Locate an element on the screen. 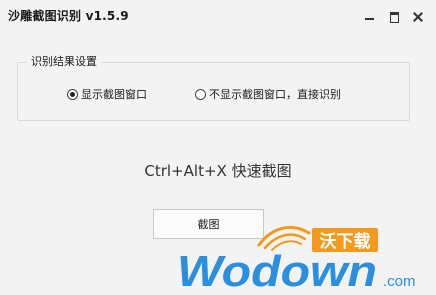 Image resolution: width=436 pixels, height=295 pixels. app-title: 沙雕截图识别 v1.5.9 is located at coordinates (68, 16).